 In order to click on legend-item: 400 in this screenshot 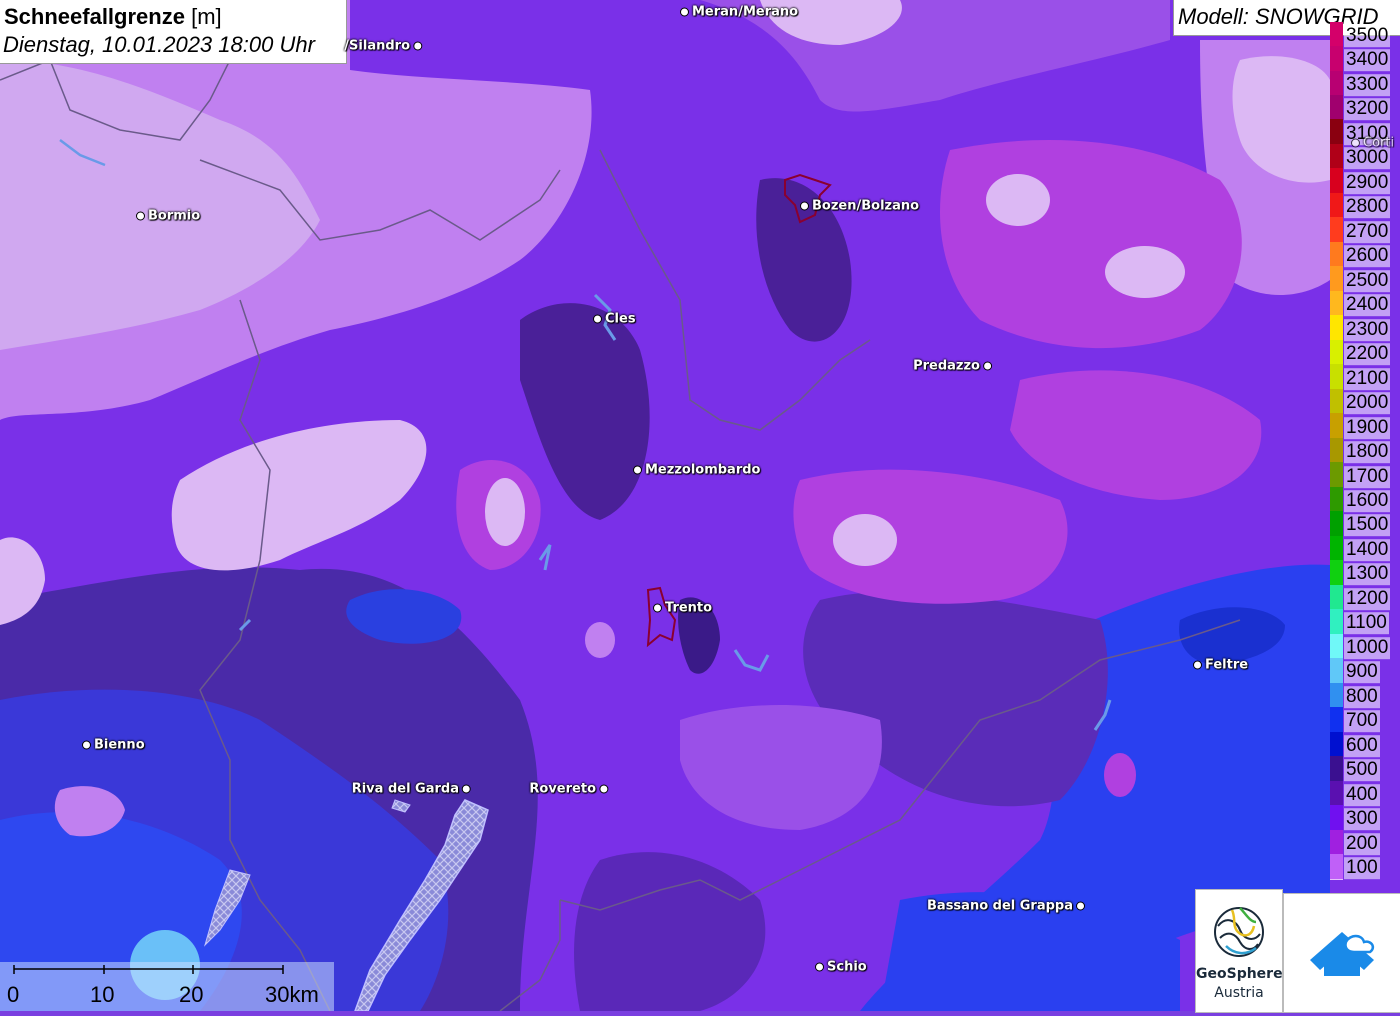, I will do `click(1365, 793)`.